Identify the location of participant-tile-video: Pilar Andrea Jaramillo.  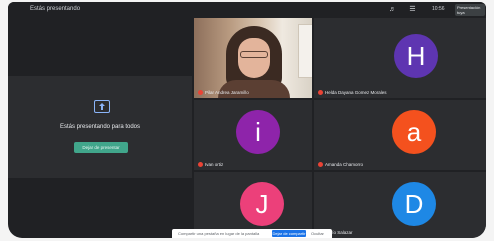
(253, 58).